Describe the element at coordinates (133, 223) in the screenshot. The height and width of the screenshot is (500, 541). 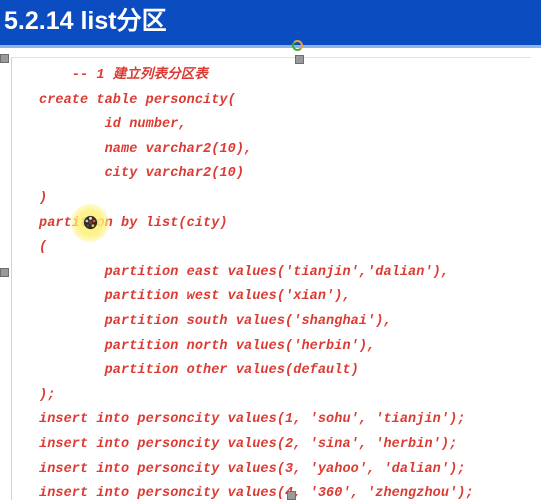
I see `code-line: partition by list(city)` at that location.